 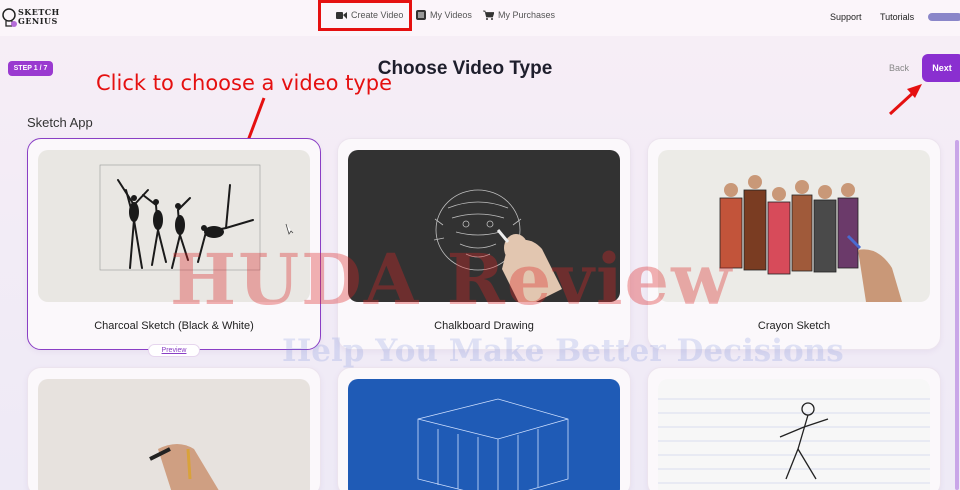 I want to click on card-4-thumbnail, so click(x=174, y=434).